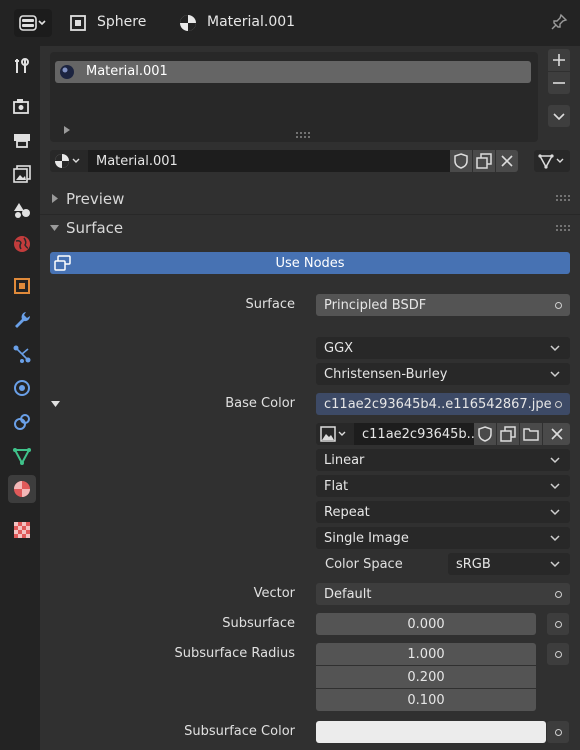 This screenshot has width=580, height=750. I want to click on image-name-field: c11ae2c93645b.., so click(414, 434).